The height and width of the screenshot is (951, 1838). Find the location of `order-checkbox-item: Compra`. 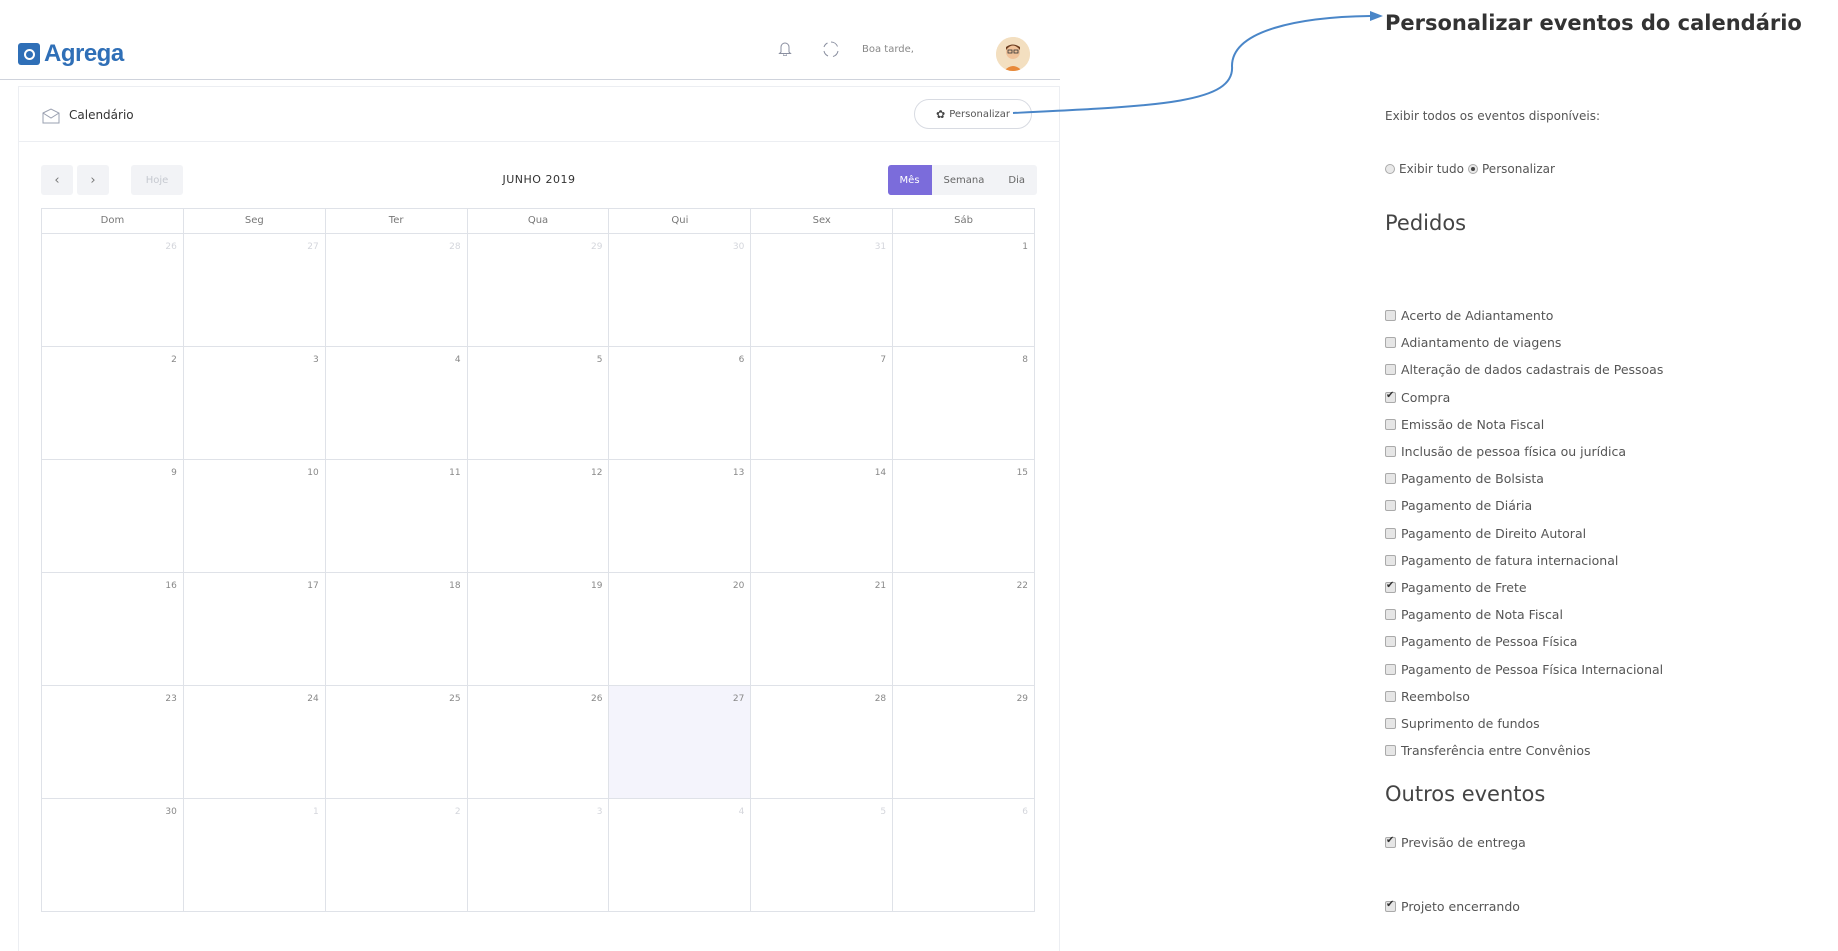

order-checkbox-item: Compra is located at coordinates (1524, 397).